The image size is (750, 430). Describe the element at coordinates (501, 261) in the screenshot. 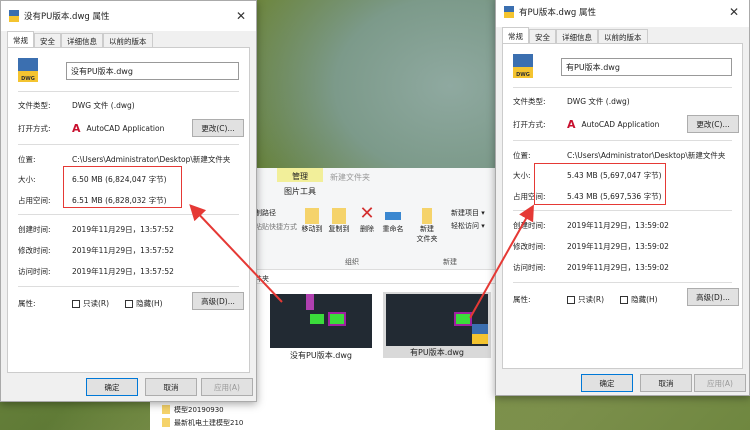

I see `arrow-right` at that location.